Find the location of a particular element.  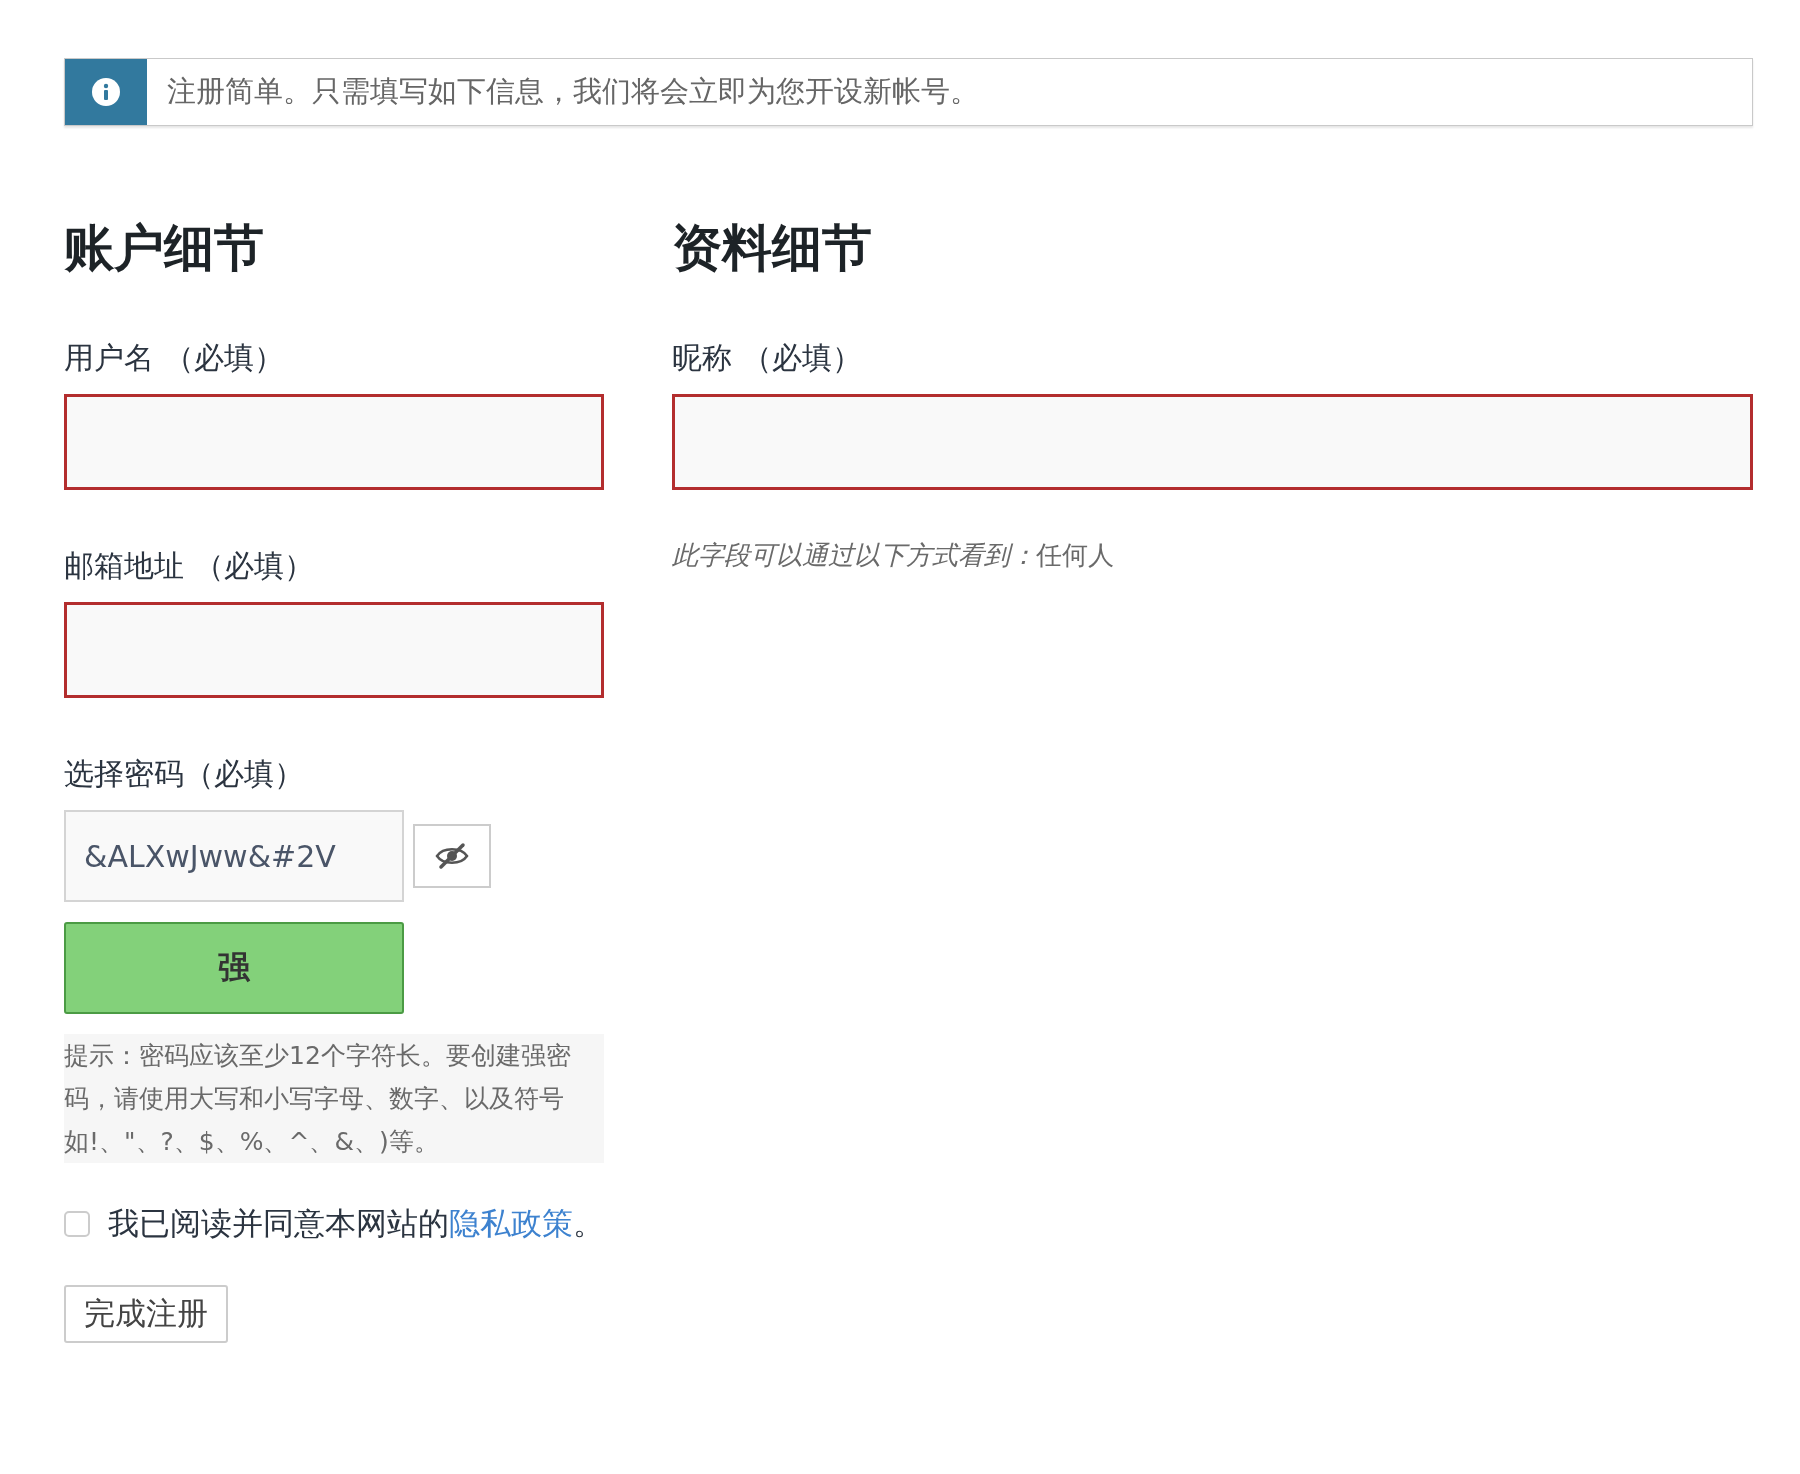

toggle-visibility-button is located at coordinates (452, 856).